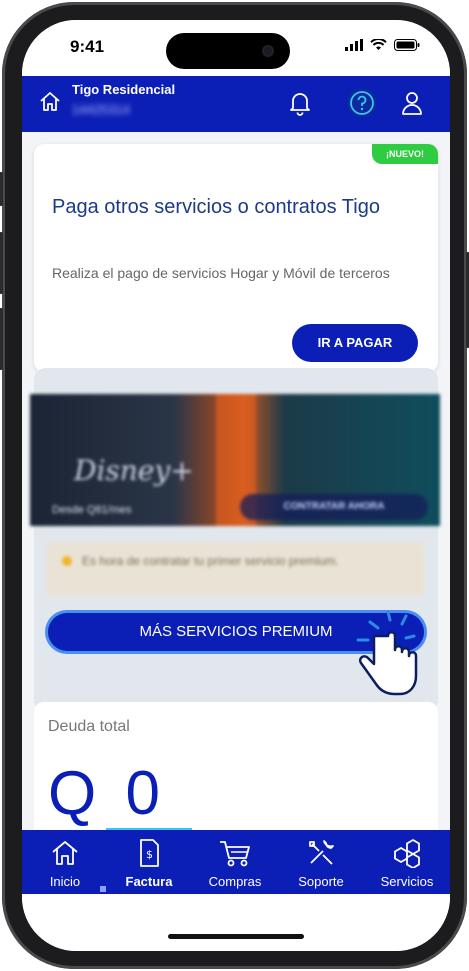 The image size is (469, 971). I want to click on tab-label: Servicios, so click(407, 881).